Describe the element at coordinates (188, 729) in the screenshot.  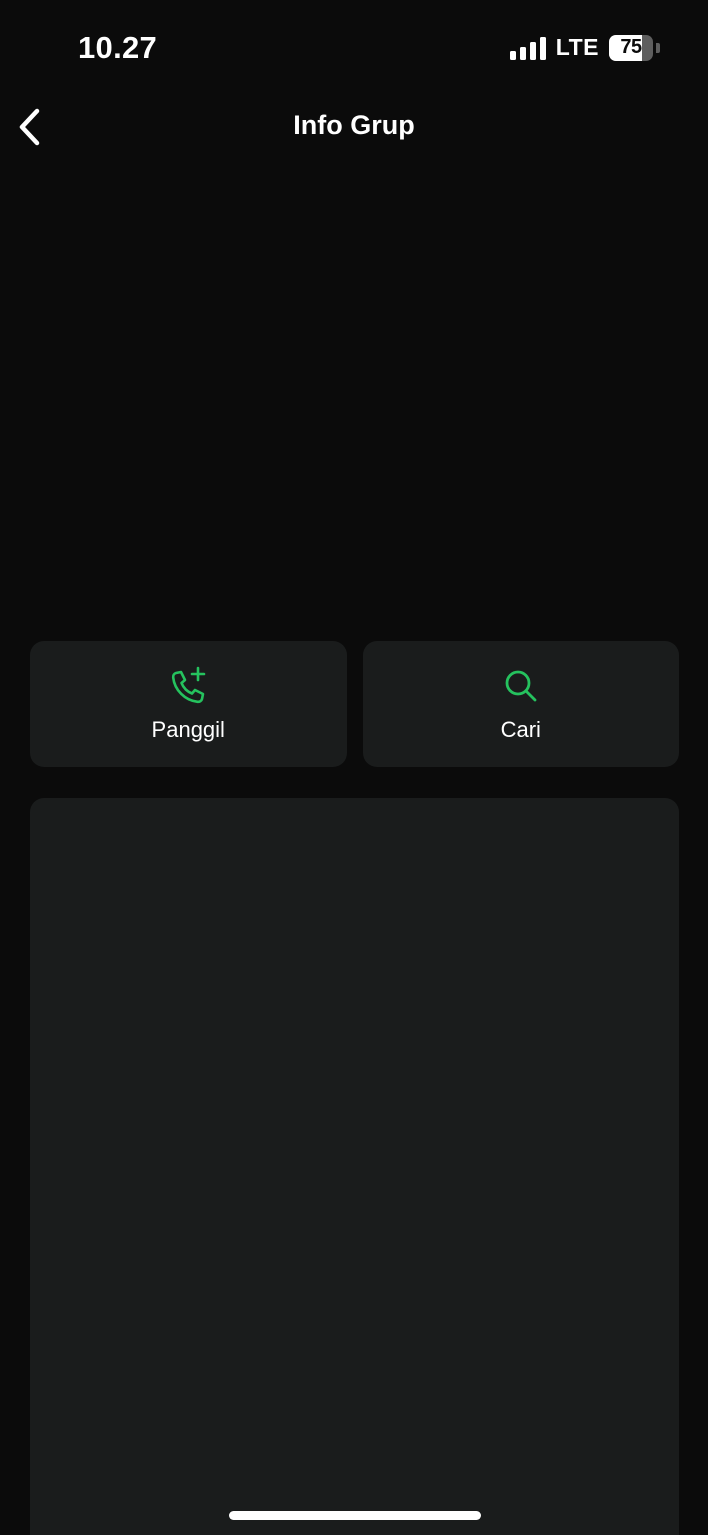
I see `call-button-label: Panggil` at that location.